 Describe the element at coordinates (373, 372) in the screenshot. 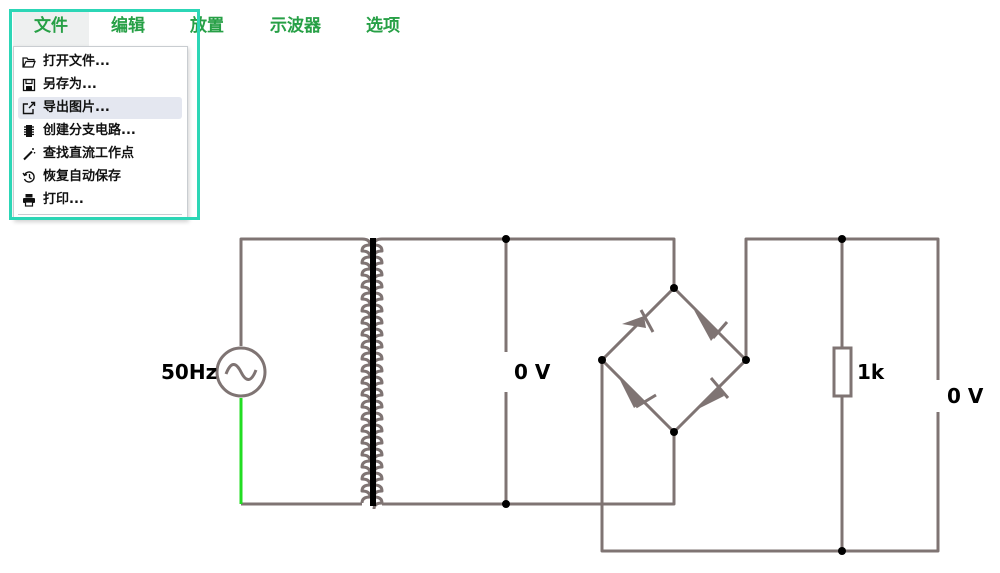

I see `transformer-core` at that location.